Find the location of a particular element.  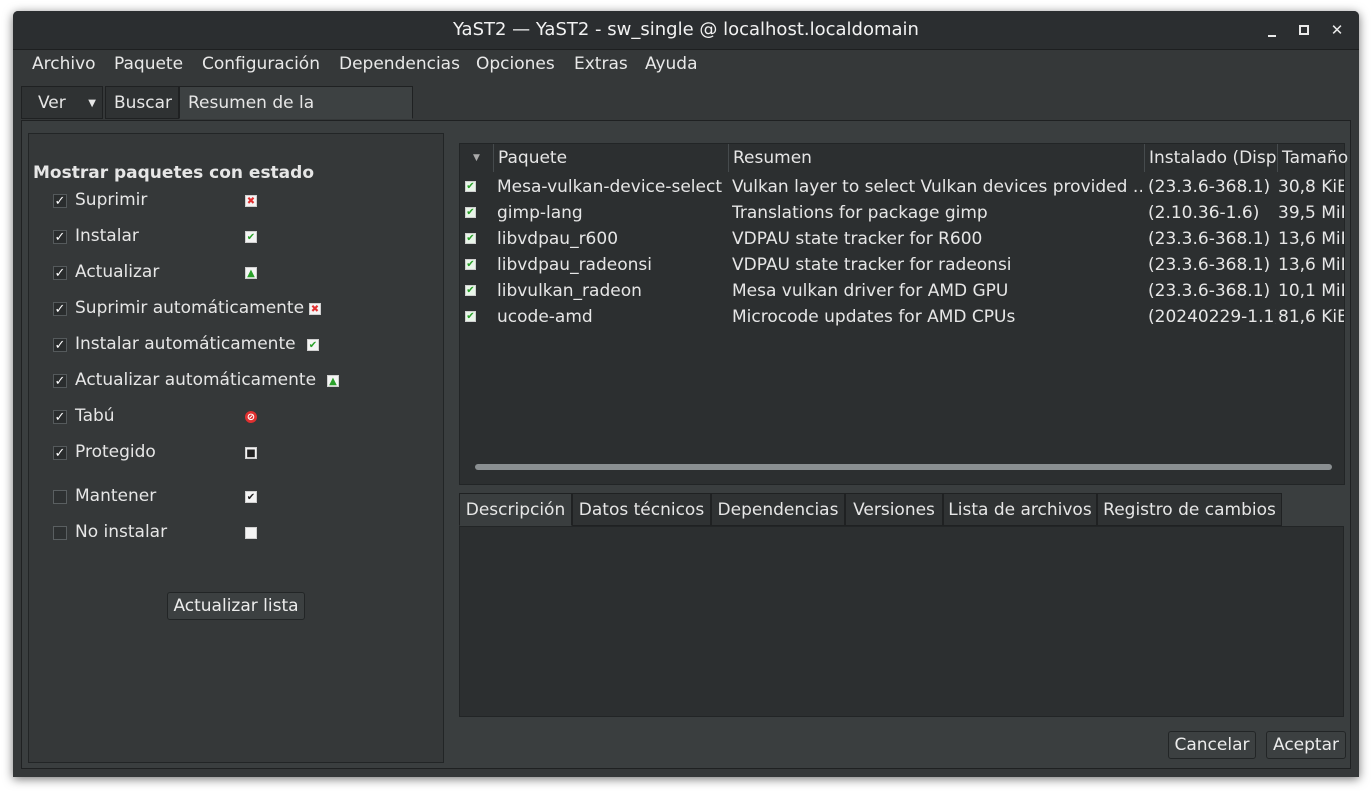

checkbox-suprimir: ✓ is located at coordinates (60, 201).